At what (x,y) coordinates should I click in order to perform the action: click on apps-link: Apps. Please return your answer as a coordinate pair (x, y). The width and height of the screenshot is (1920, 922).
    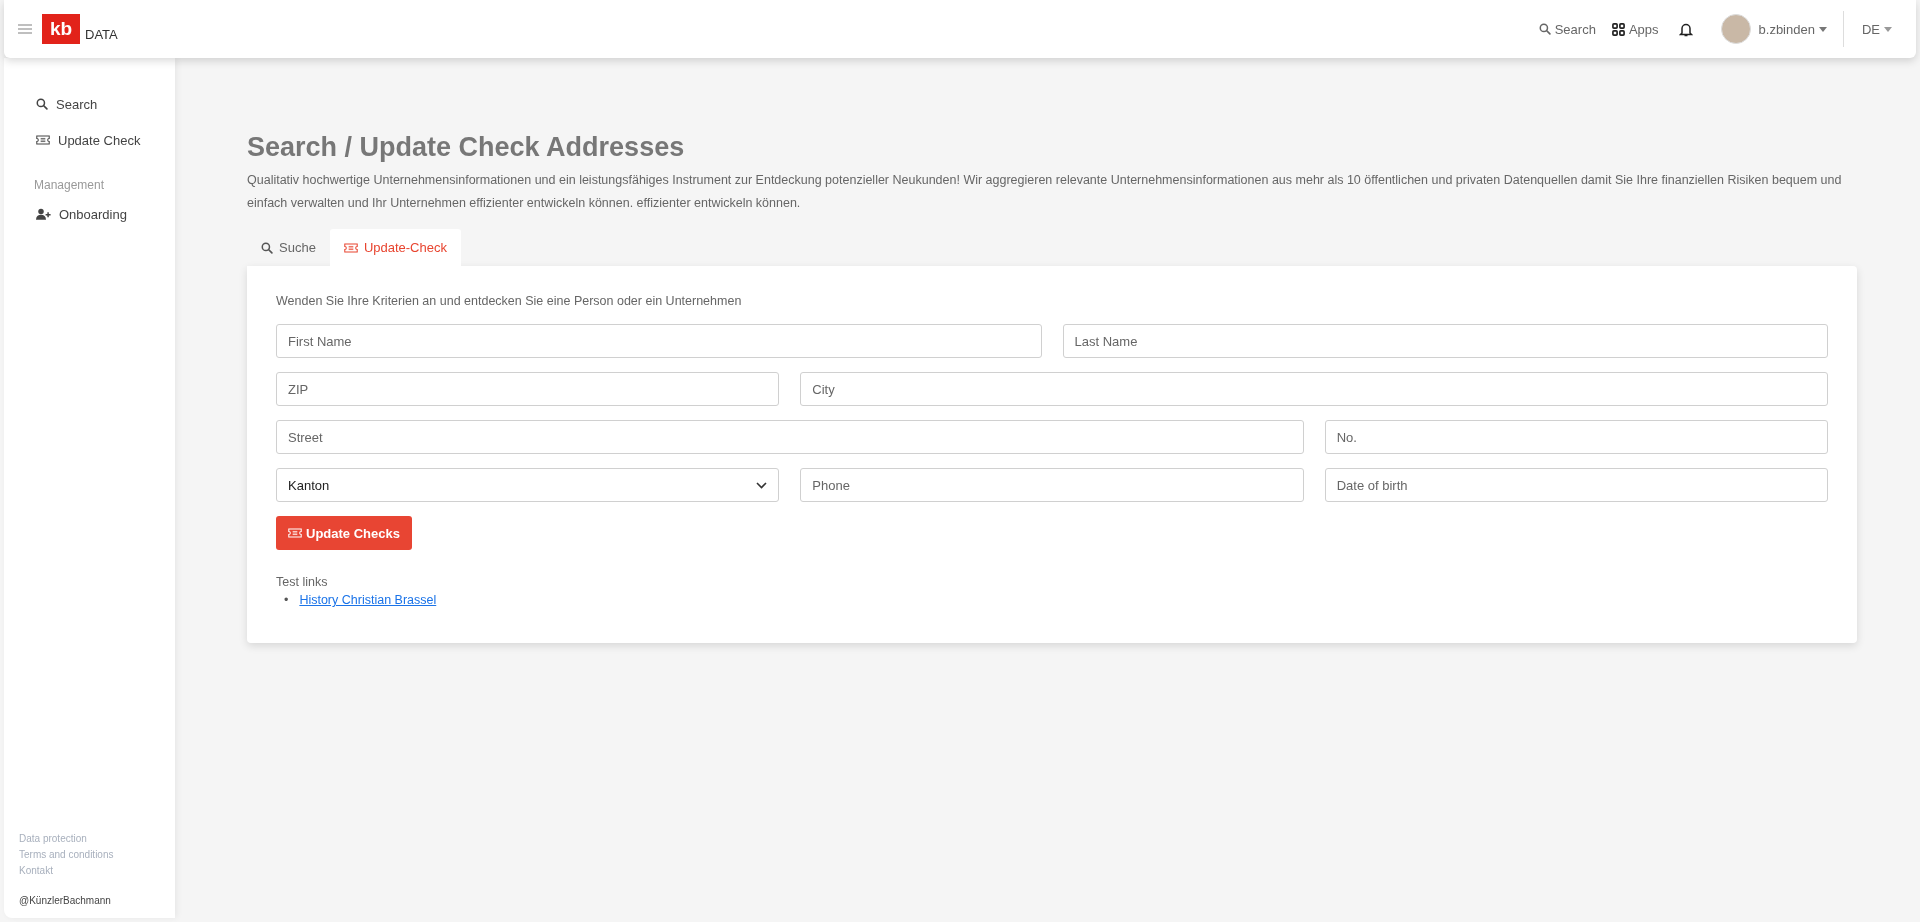
    Looking at the image, I should click on (1635, 29).